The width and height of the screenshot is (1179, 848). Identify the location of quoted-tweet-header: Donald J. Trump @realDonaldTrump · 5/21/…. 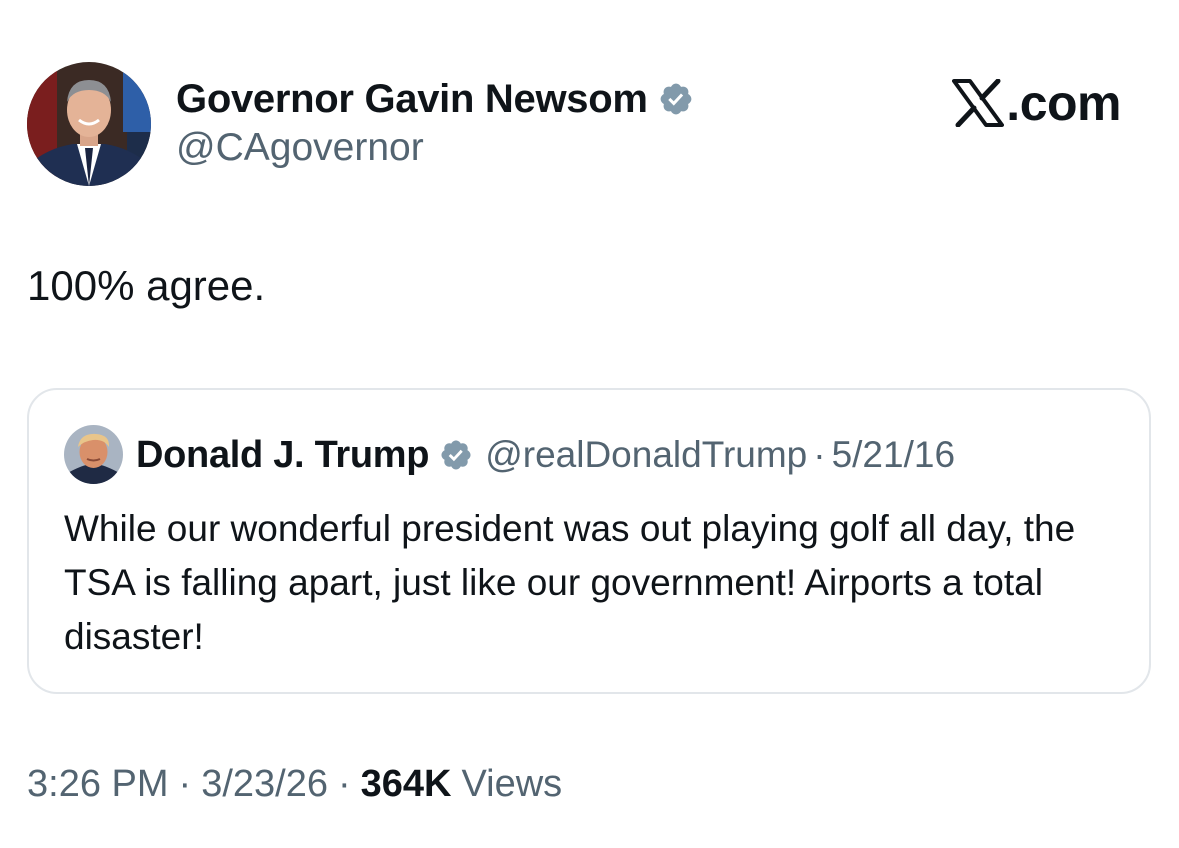
(545, 455).